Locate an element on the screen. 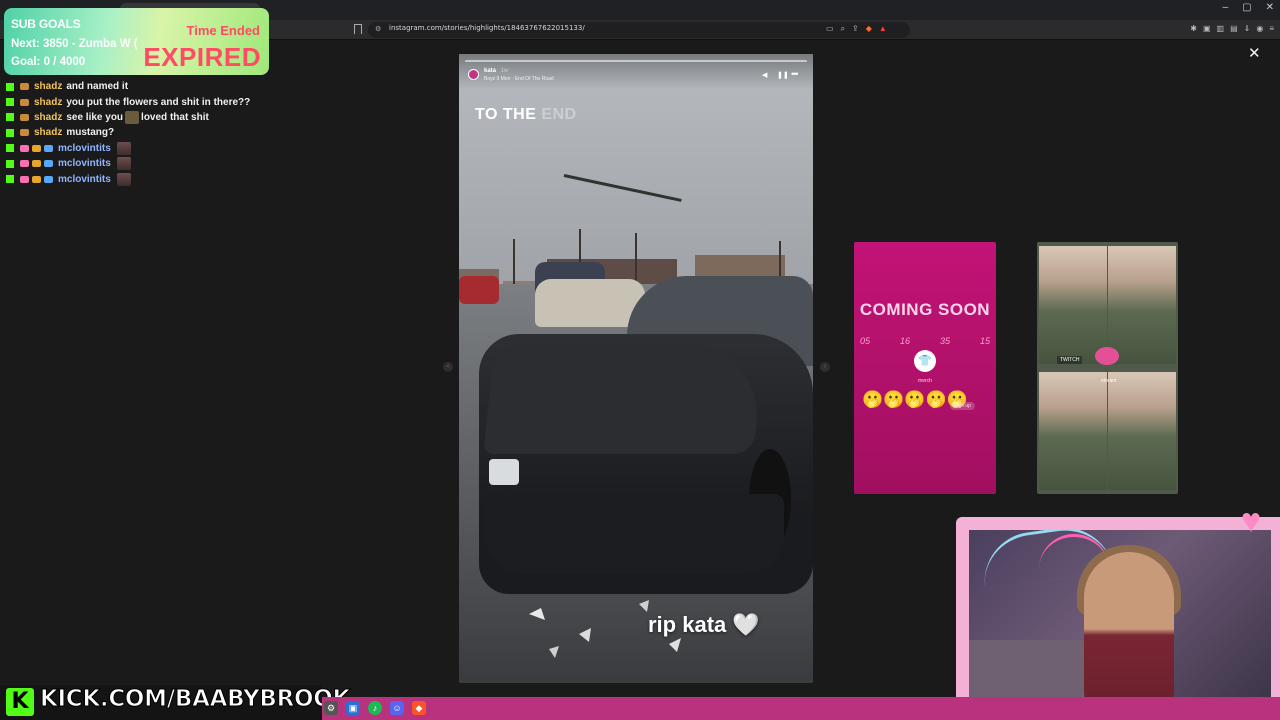 Image resolution: width=1280 pixels, height=720 pixels. story-caption: rip kata 🤍 is located at coordinates (704, 625).